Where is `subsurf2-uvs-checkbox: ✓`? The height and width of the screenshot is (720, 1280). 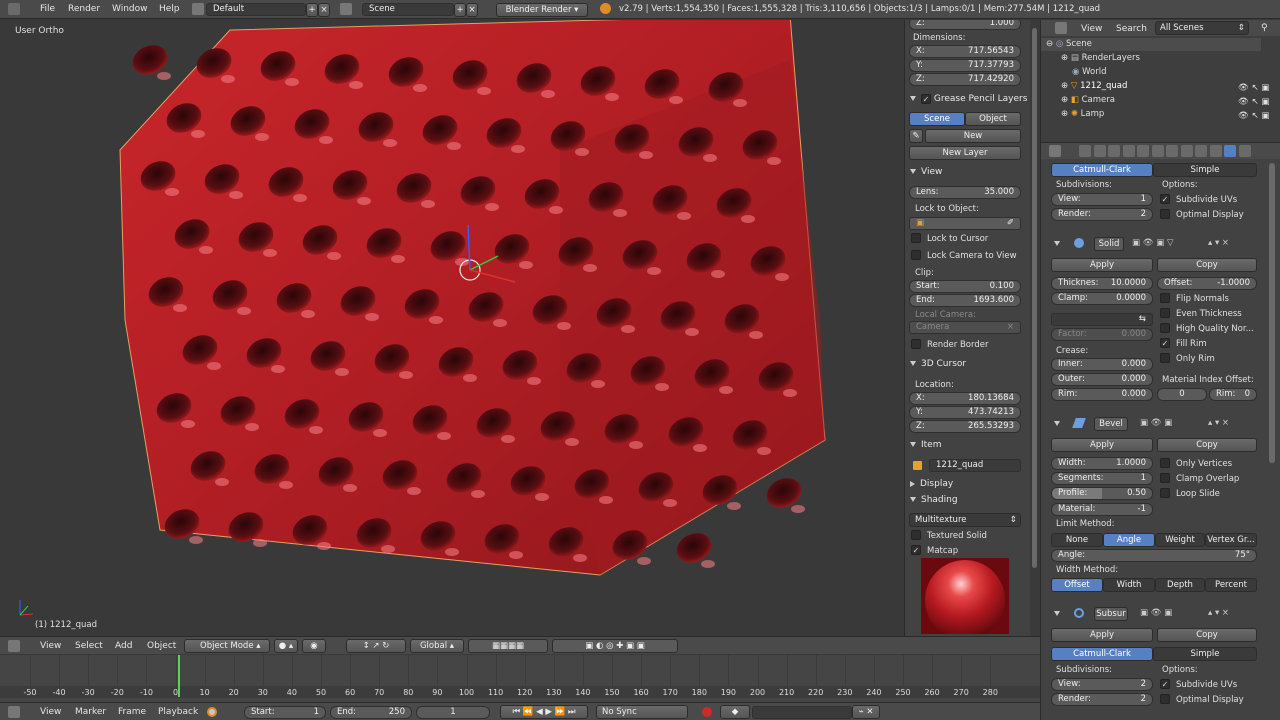
subsurf2-uvs-checkbox: ✓ is located at coordinates (1165, 684).